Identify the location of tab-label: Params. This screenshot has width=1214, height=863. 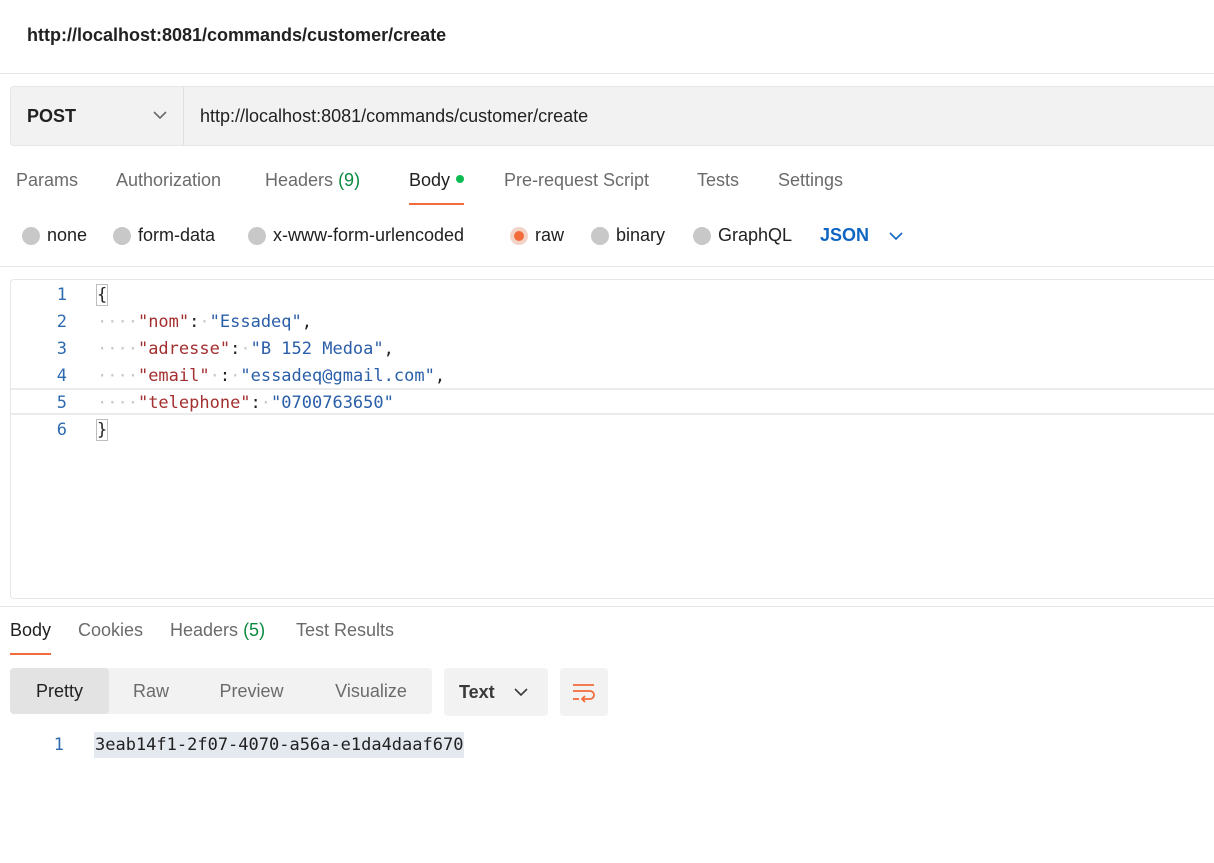
(47, 180).